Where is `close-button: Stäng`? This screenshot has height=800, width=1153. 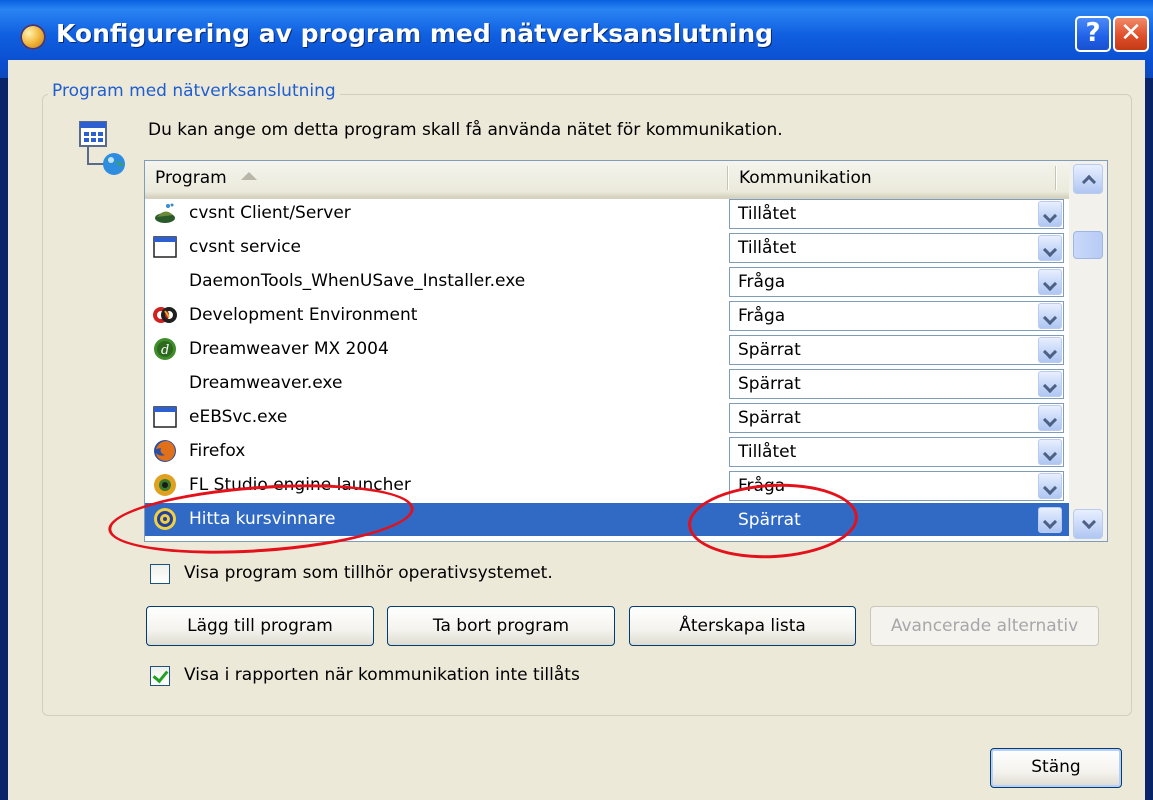
close-button: Stäng is located at coordinates (1056, 768).